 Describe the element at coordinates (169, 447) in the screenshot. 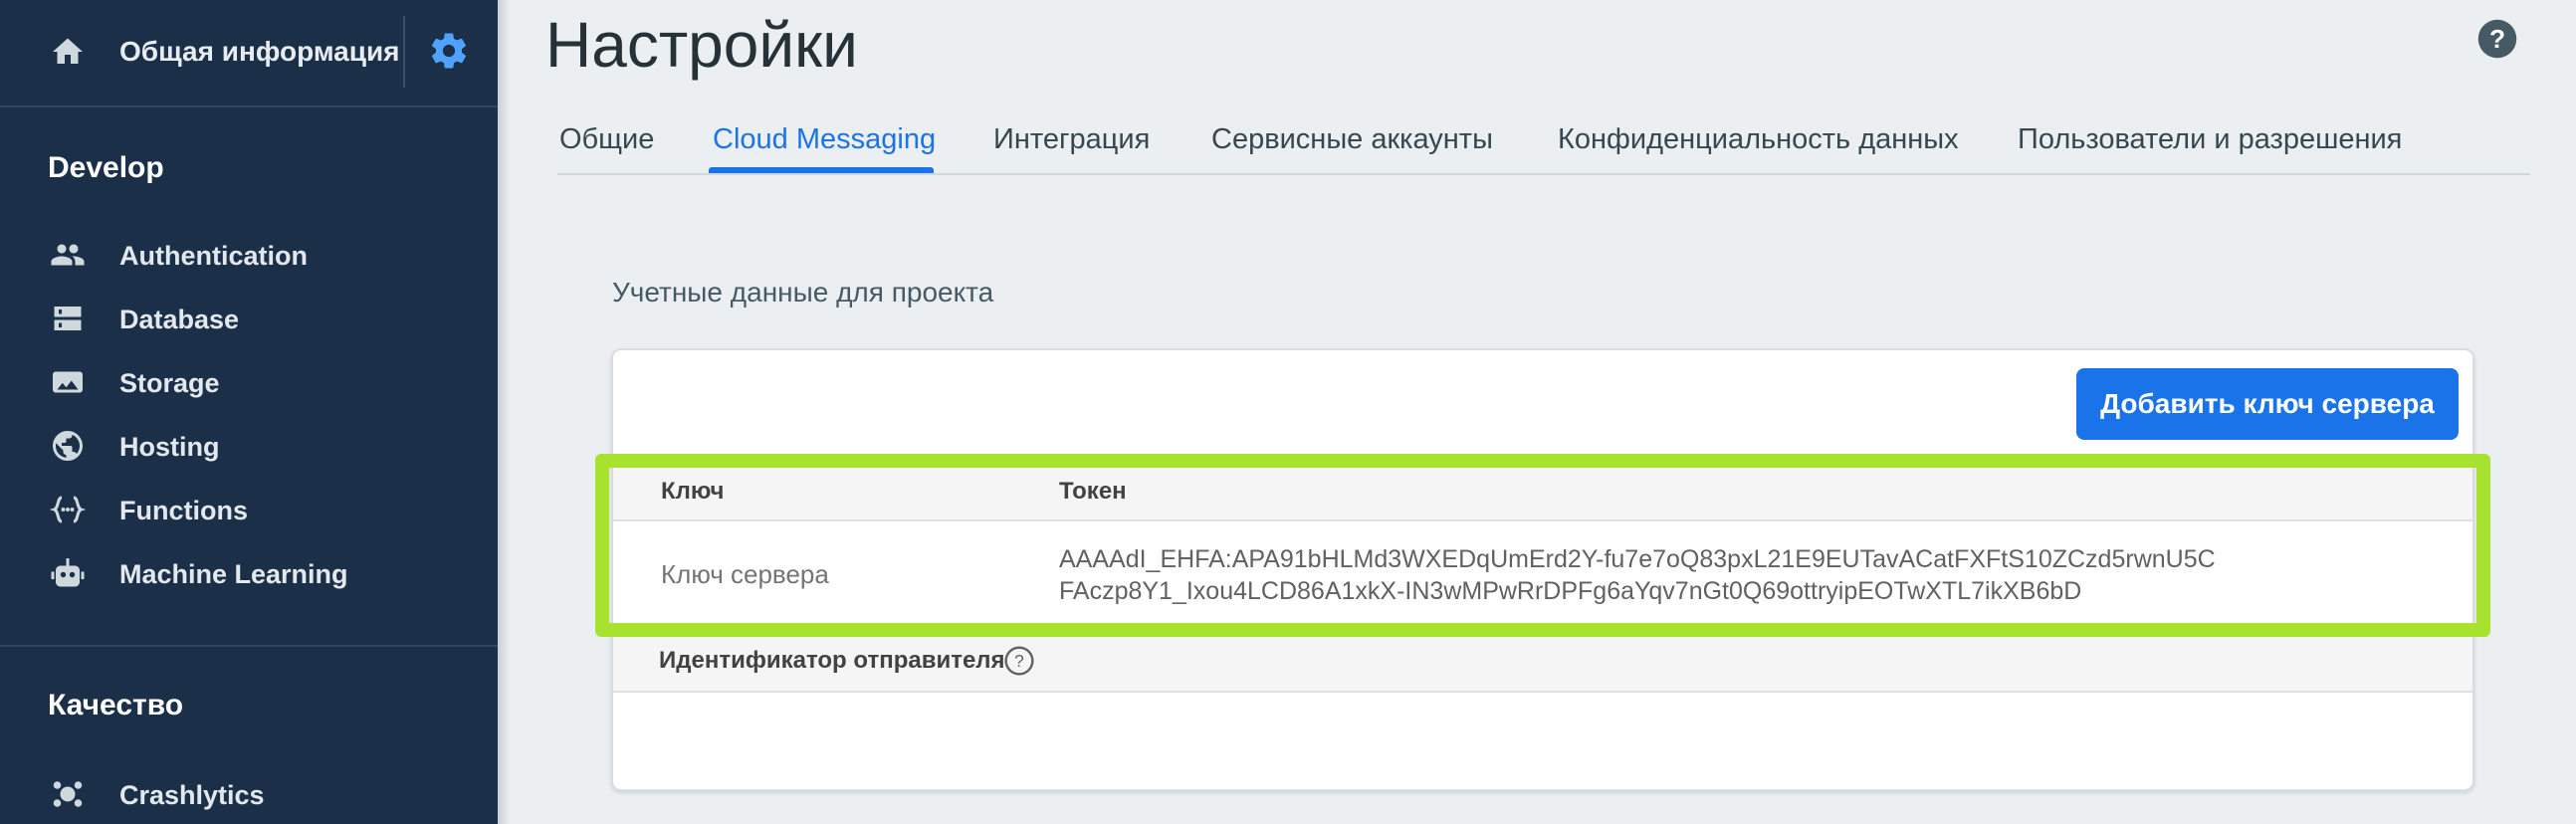

I see `sidebar-item-label: Hosting` at that location.